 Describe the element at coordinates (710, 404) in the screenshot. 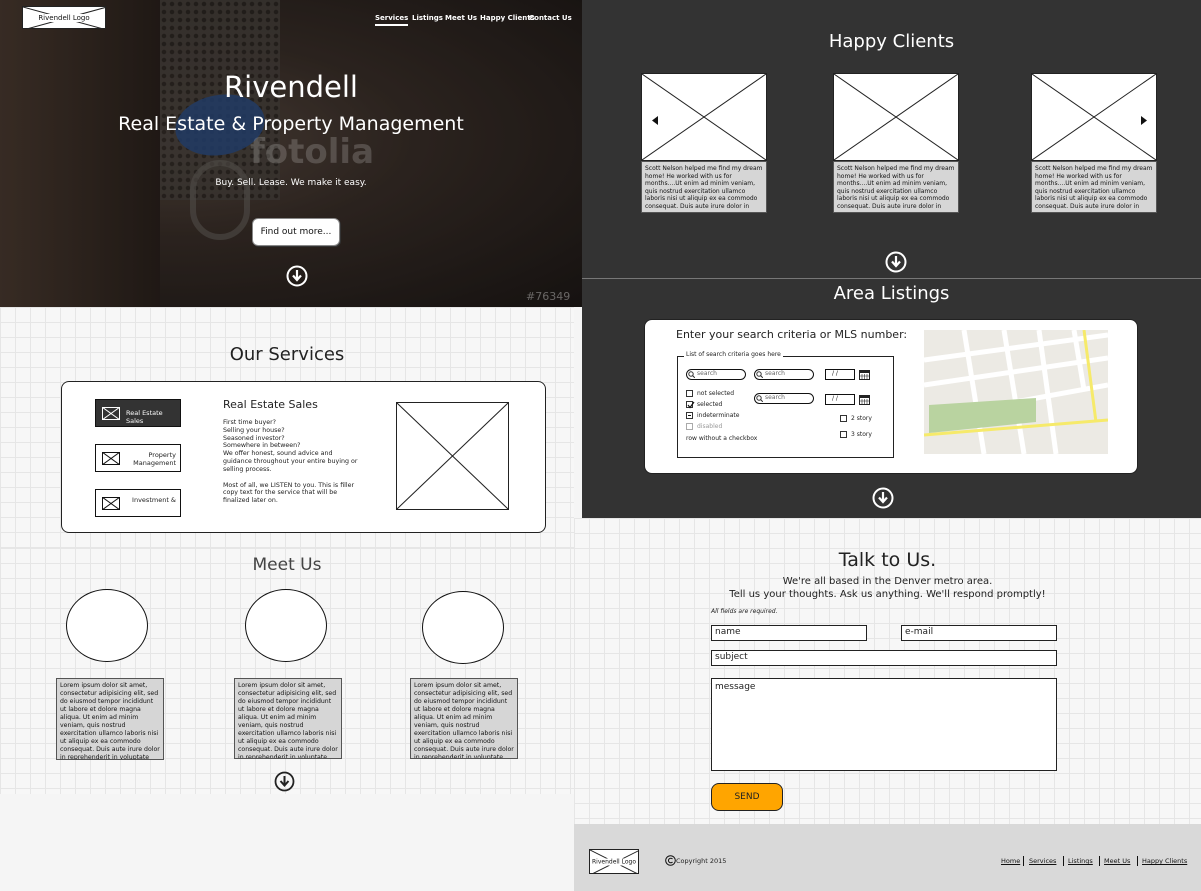

I see `checkbox-label: selected` at that location.